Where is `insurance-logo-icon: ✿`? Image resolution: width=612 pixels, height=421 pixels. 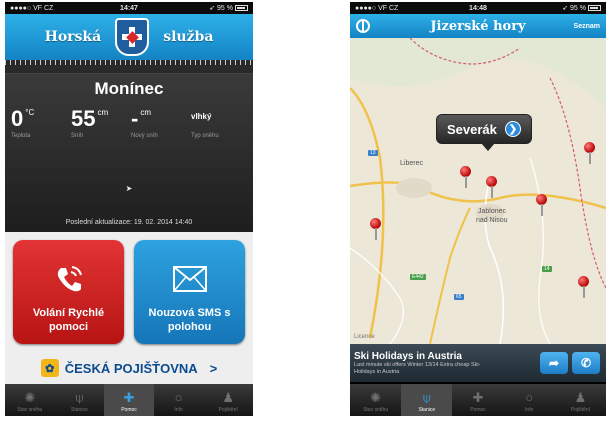 insurance-logo-icon: ✿ is located at coordinates (49, 368).